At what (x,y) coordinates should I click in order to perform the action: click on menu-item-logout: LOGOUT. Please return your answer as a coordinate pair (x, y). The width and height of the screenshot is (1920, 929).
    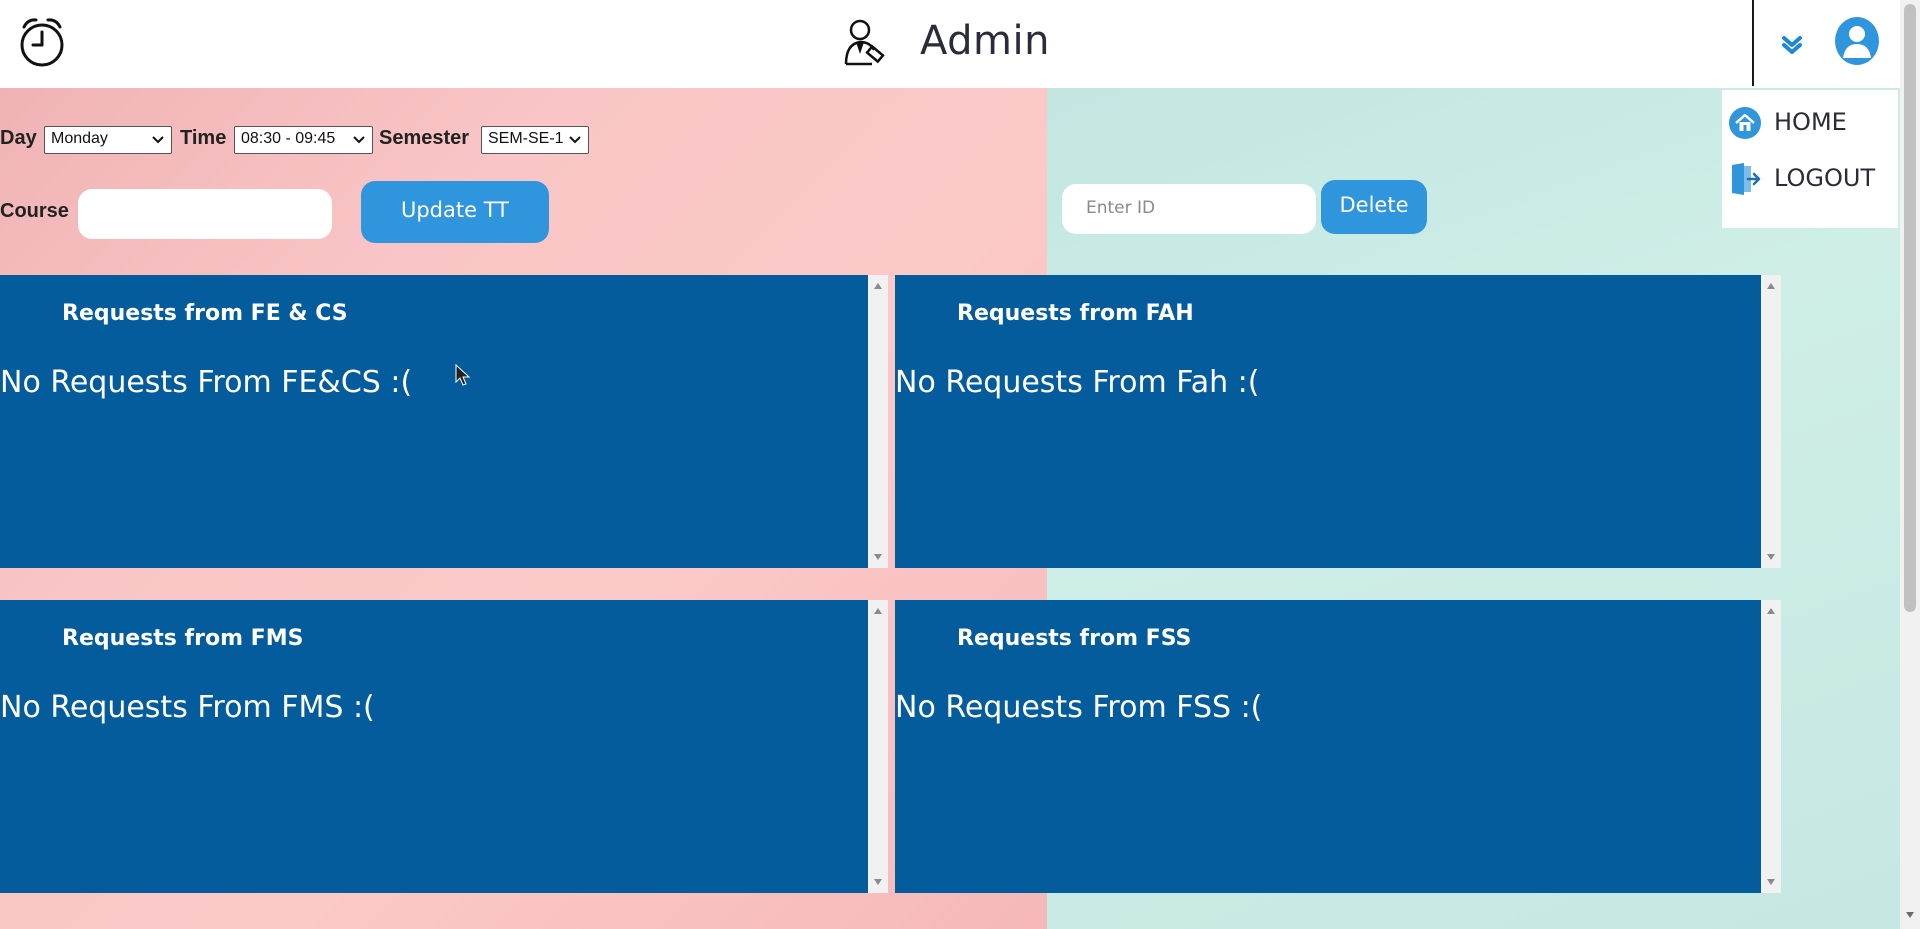
    Looking at the image, I should click on (1810, 179).